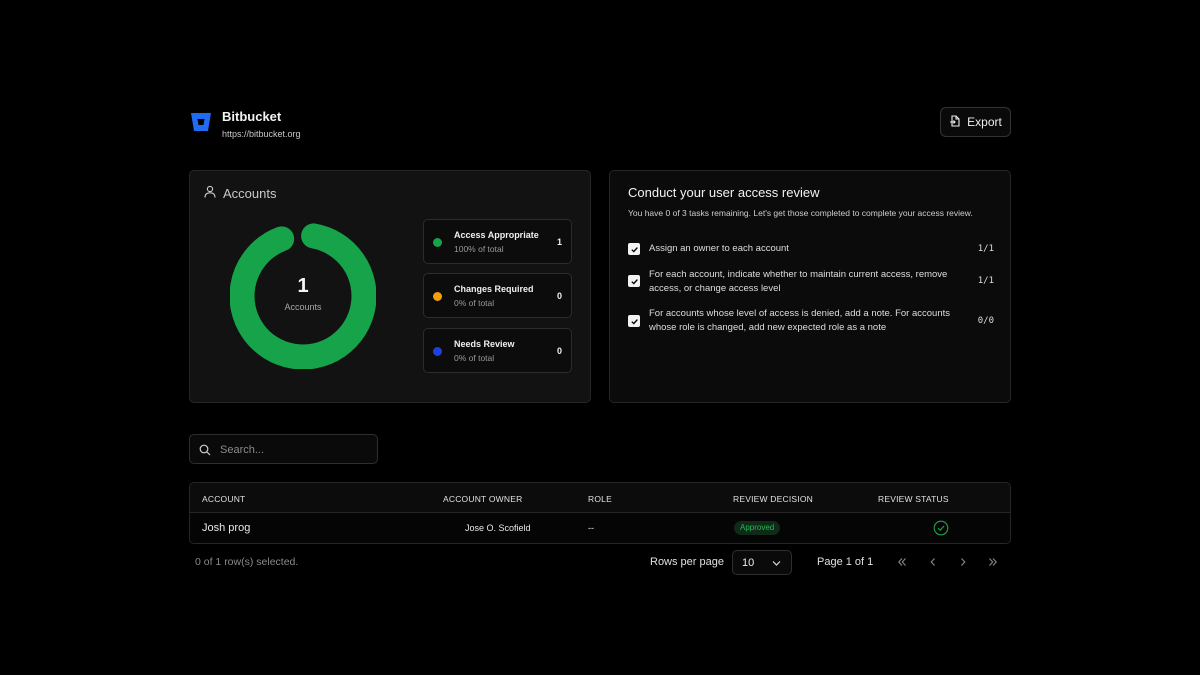  Describe the element at coordinates (484, 344) in the screenshot. I see `stat-name: Needs Review` at that location.